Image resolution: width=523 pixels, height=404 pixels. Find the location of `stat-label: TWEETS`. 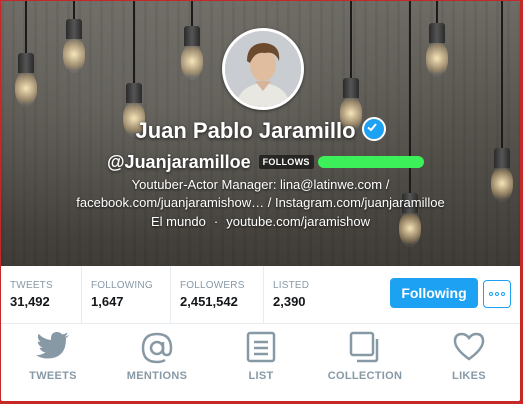

stat-label: TWEETS is located at coordinates (31, 285).